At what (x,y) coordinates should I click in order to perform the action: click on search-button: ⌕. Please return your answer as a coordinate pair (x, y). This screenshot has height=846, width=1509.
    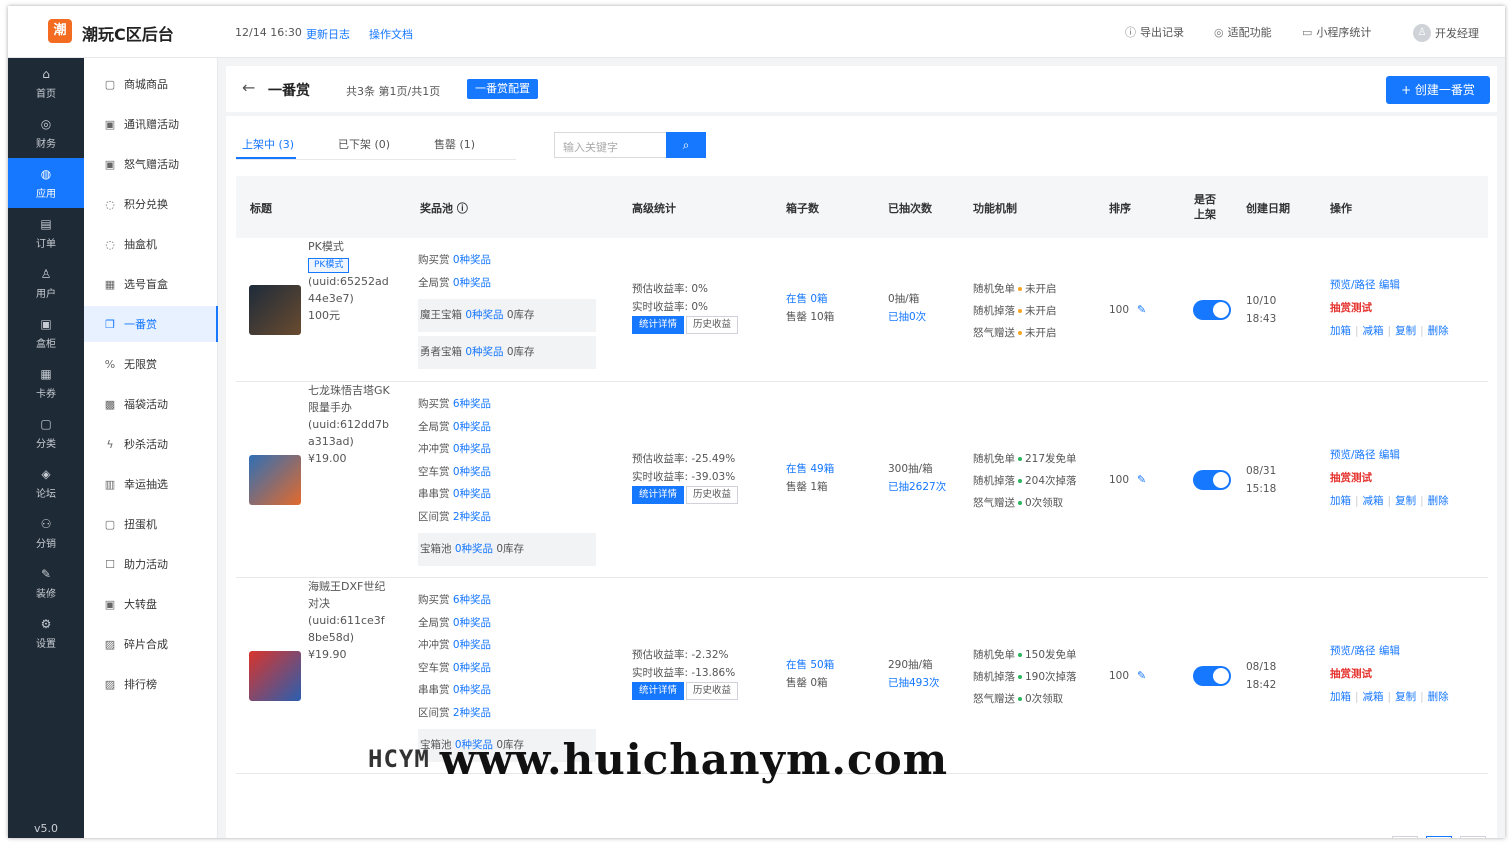
    Looking at the image, I should click on (686, 145).